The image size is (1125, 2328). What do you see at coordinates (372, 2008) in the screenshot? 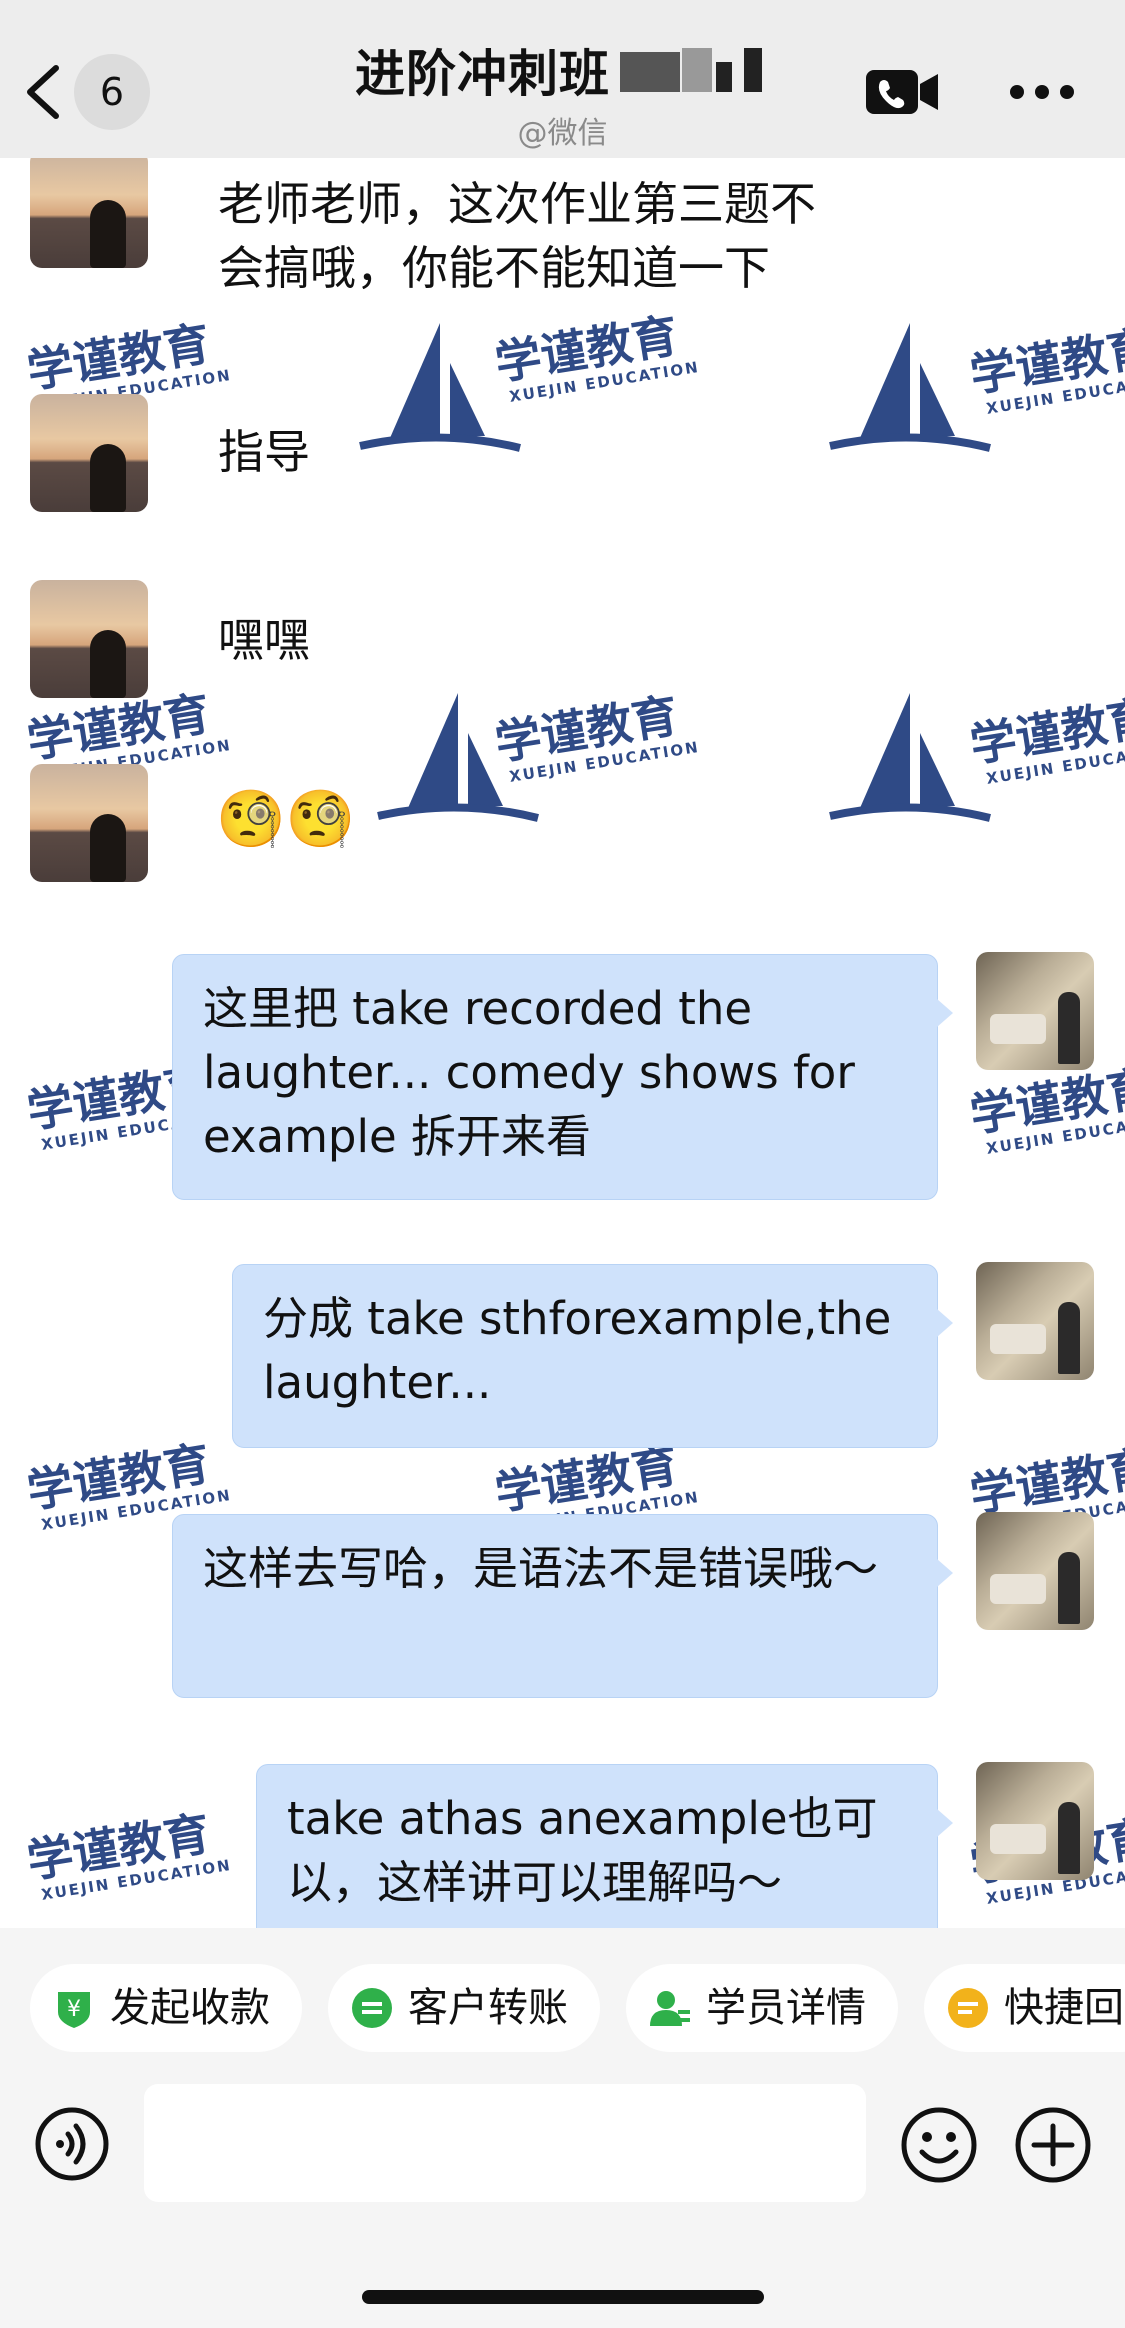
I see `transfer-icon` at bounding box center [372, 2008].